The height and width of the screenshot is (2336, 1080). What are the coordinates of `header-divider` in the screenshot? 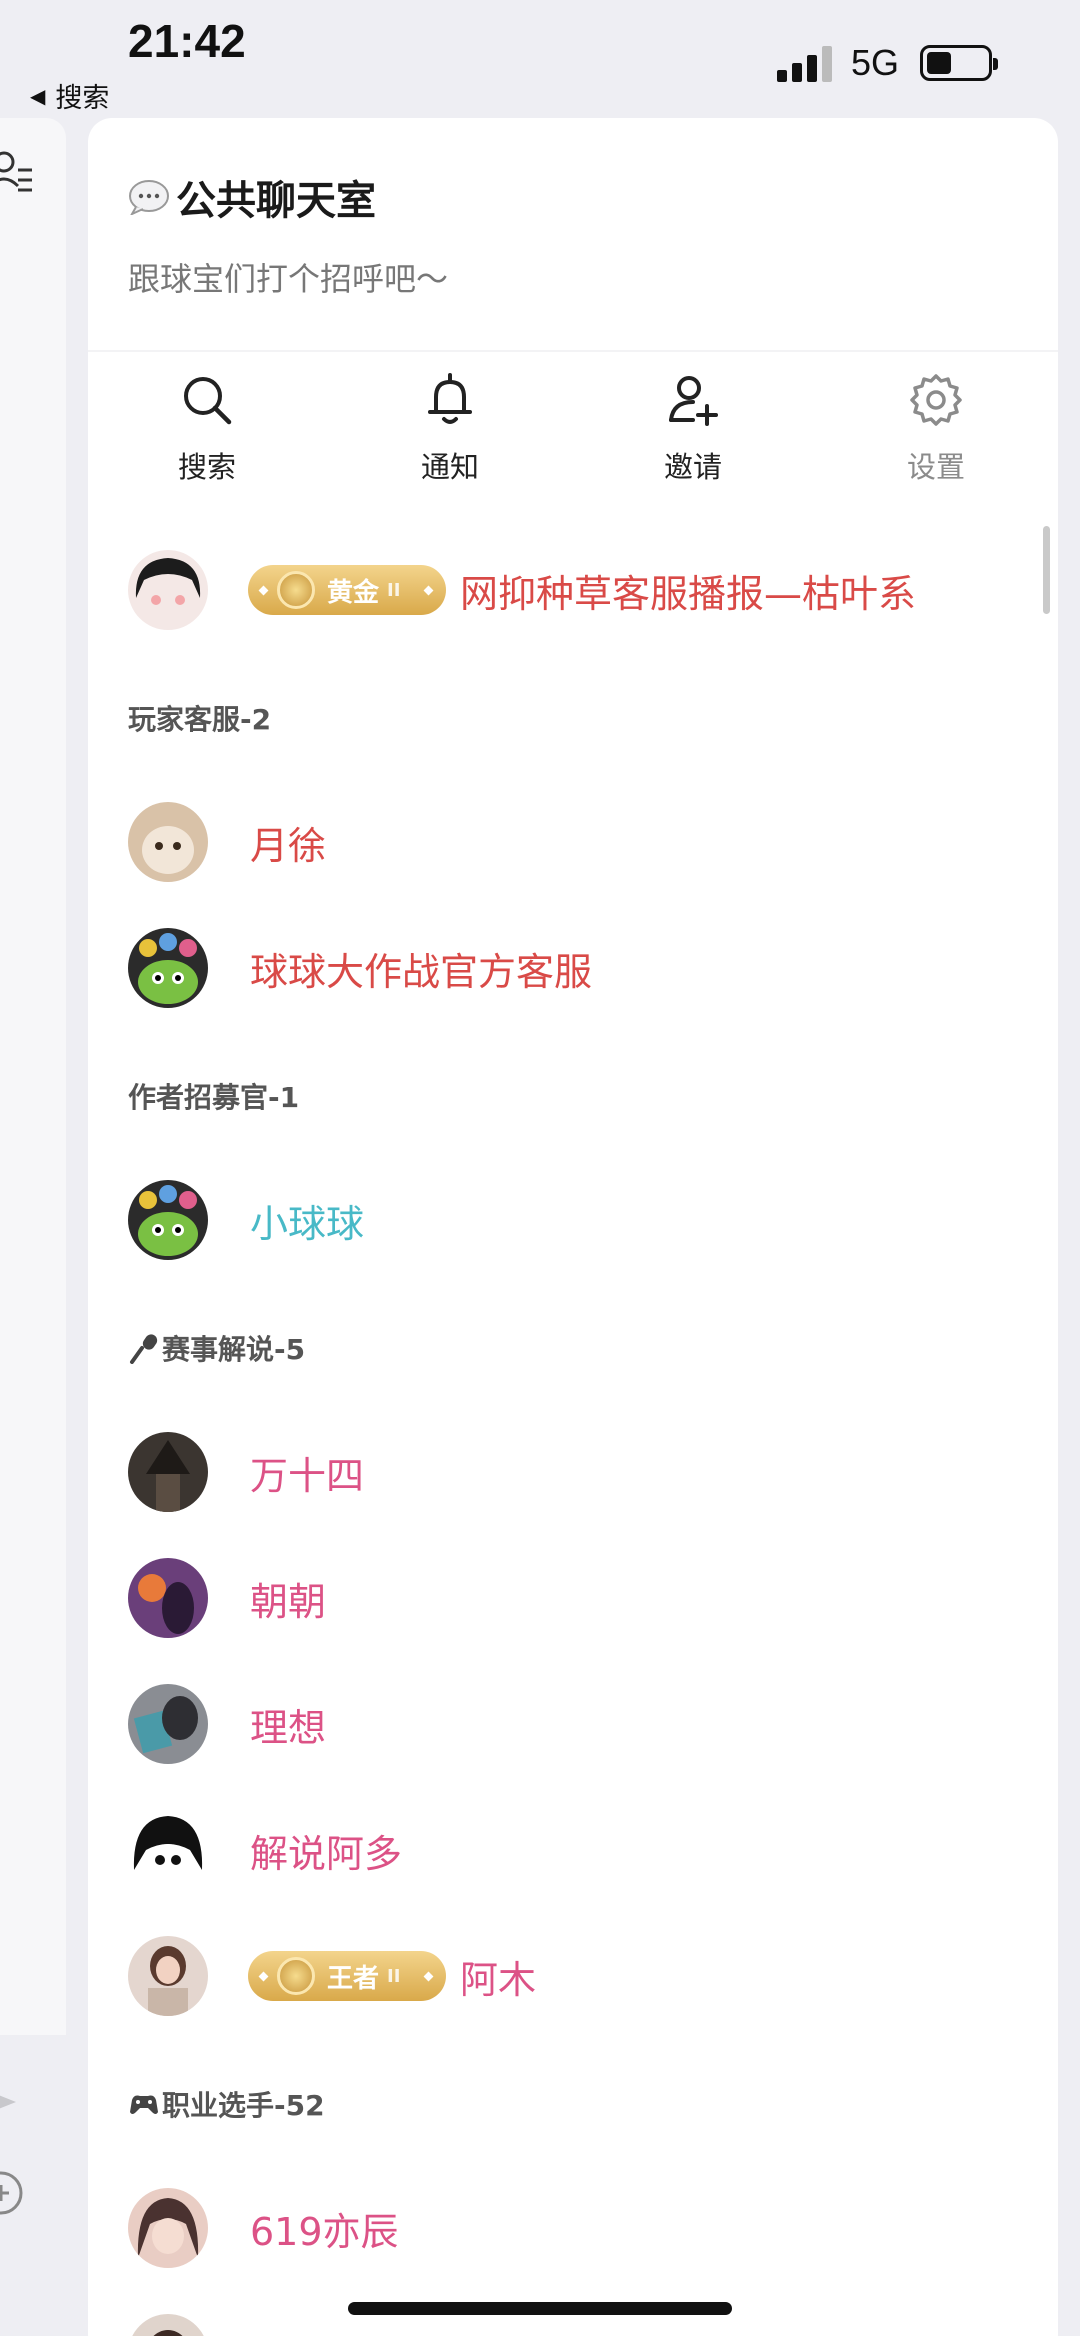 It's located at (573, 351).